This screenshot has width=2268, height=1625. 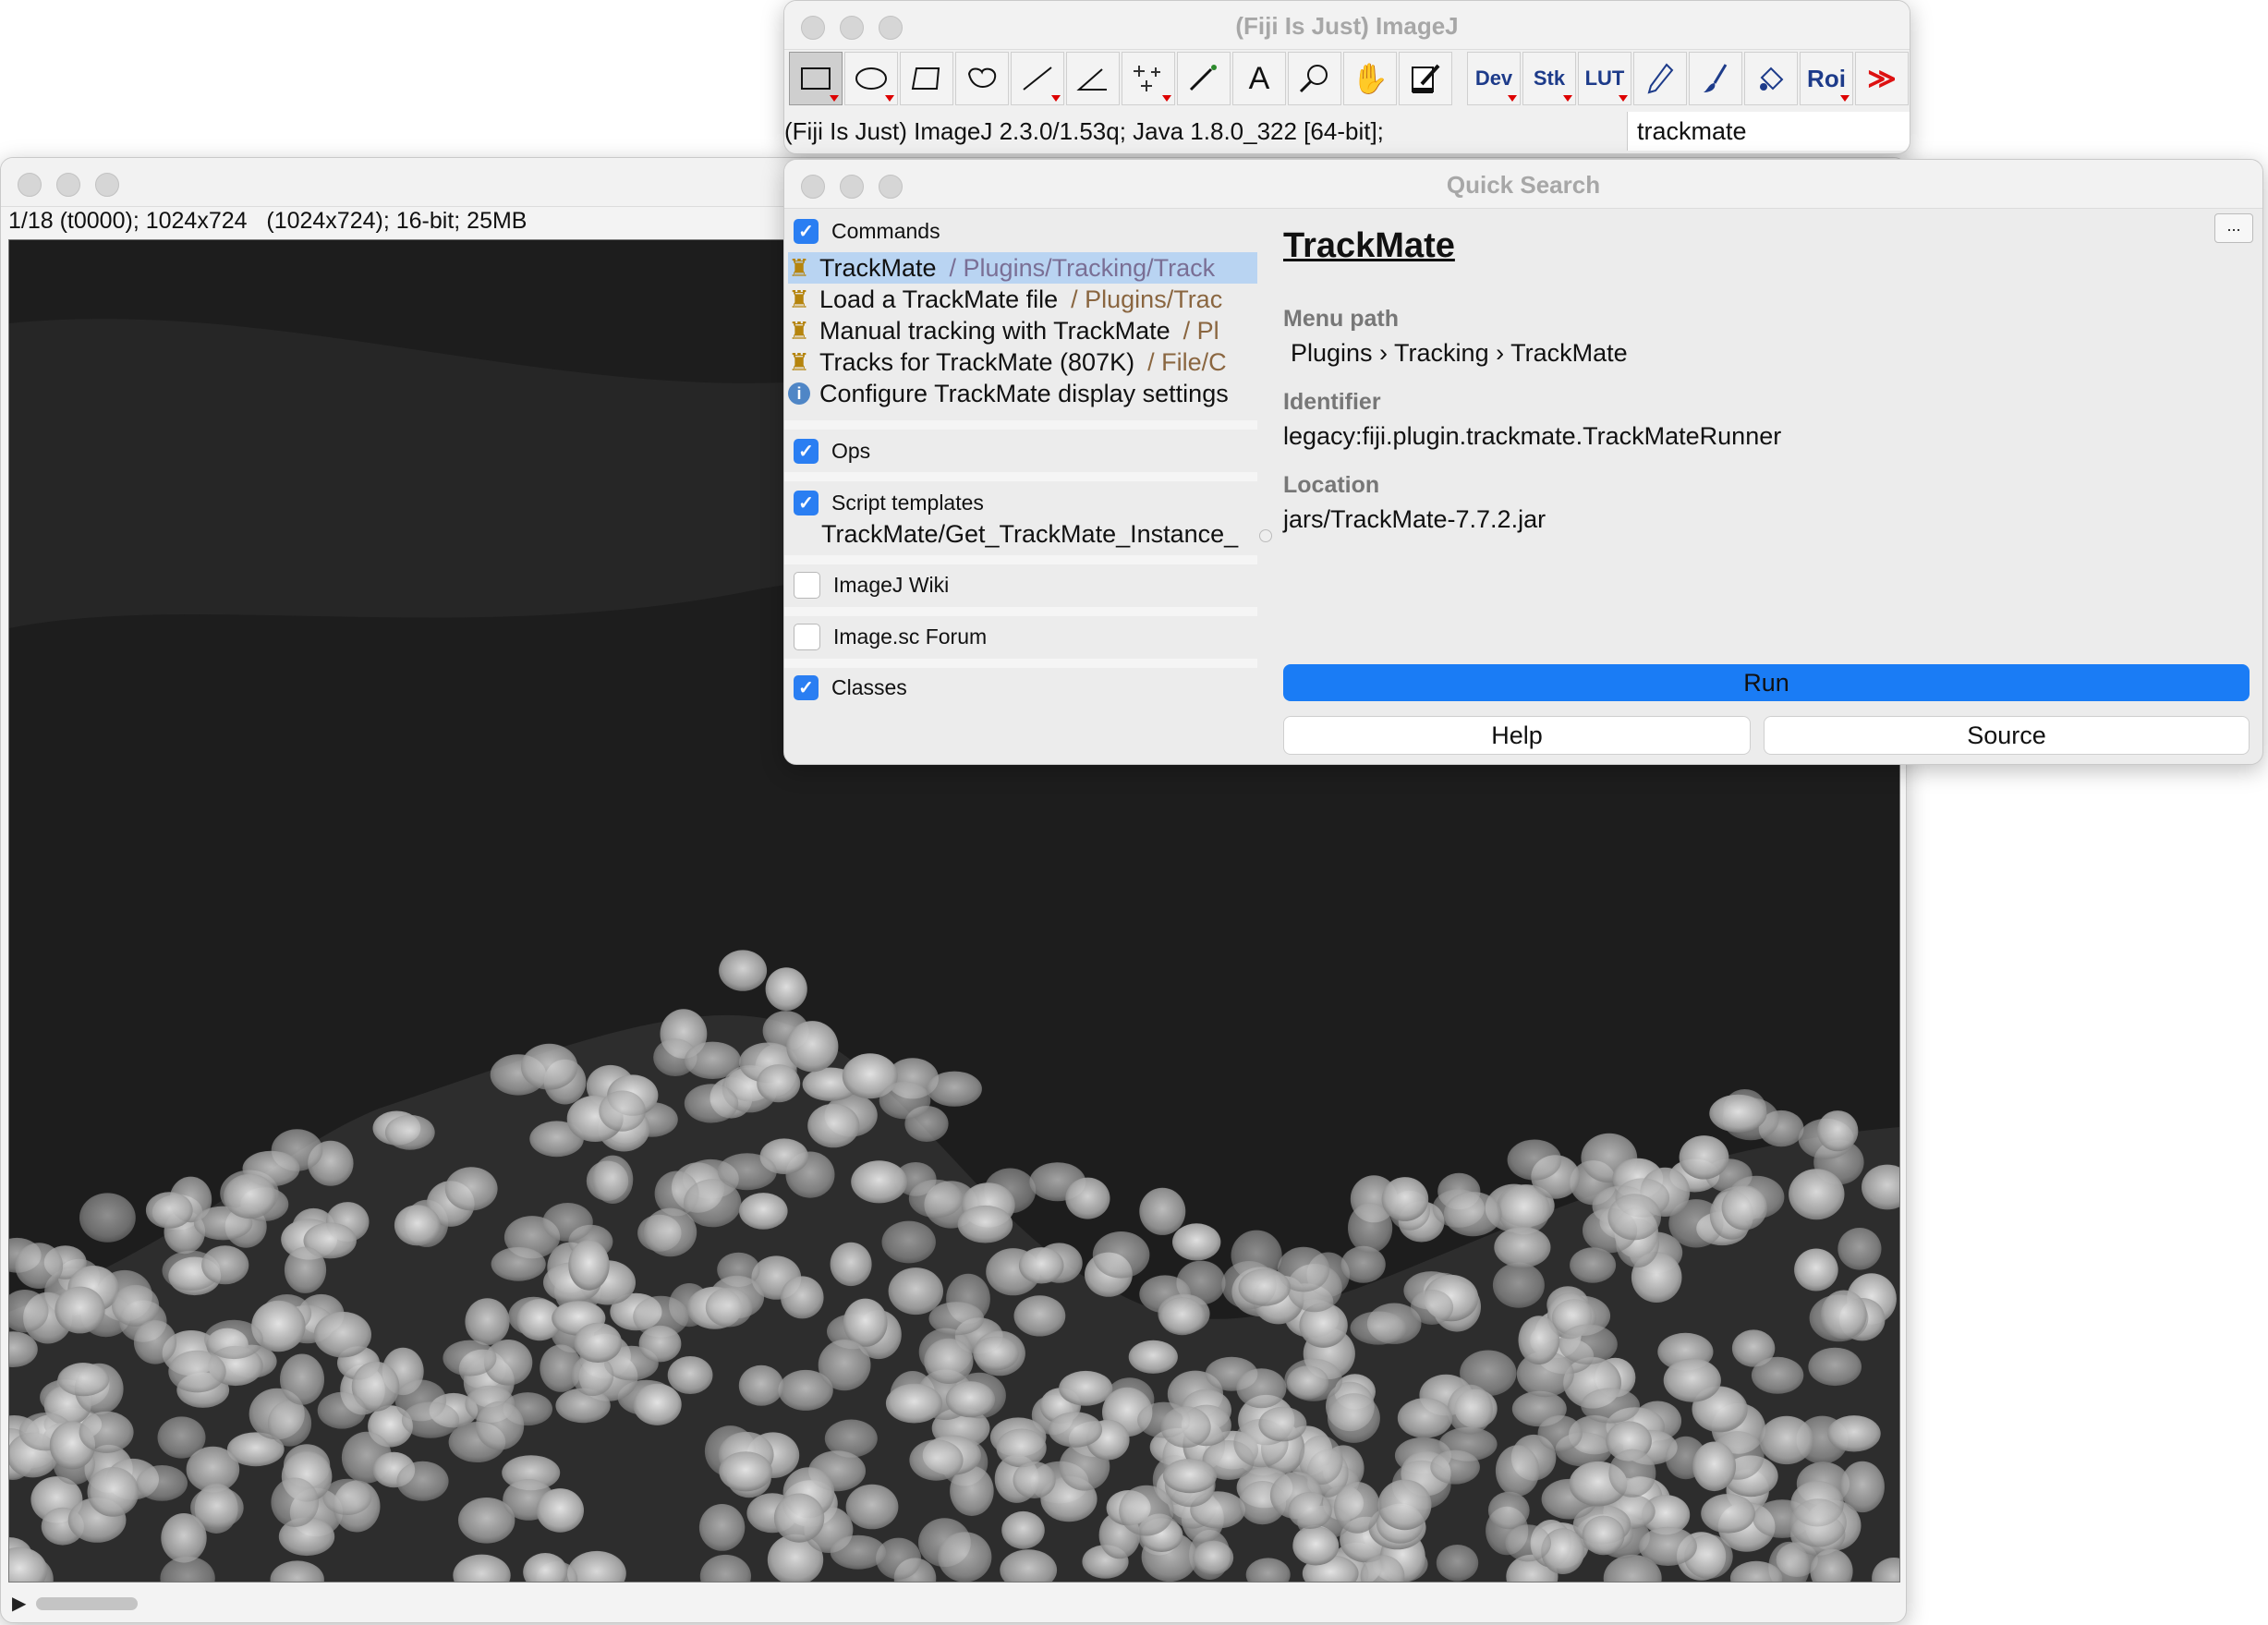 I want to click on flood-fill-icon, so click(x=1772, y=79).